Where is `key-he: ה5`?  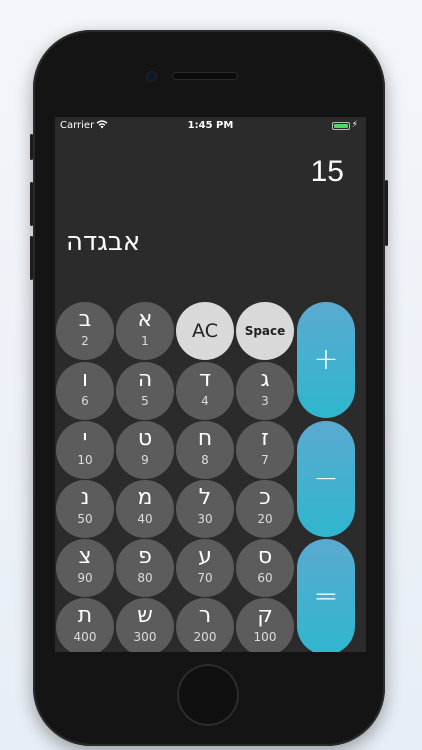 key-he: ה5 is located at coordinates (145, 391).